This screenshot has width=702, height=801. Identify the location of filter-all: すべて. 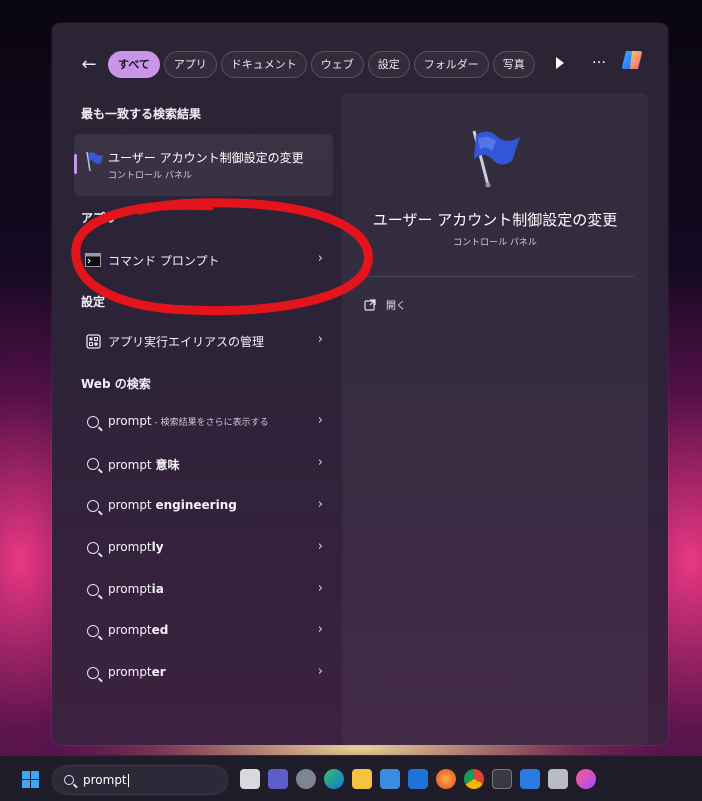
(134, 64).